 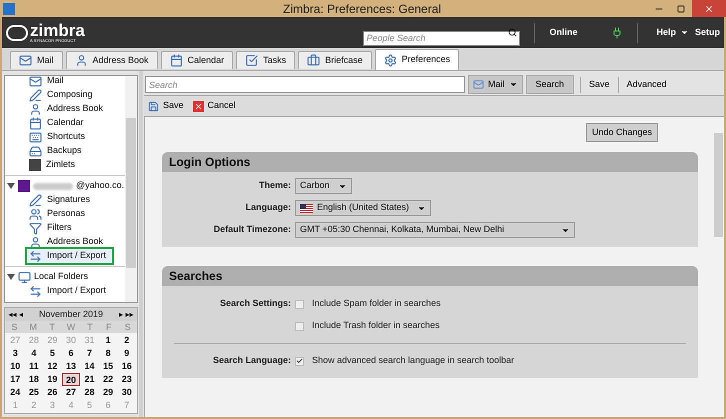 What do you see at coordinates (121, 314) in the screenshot?
I see `next-button: ▸` at bounding box center [121, 314].